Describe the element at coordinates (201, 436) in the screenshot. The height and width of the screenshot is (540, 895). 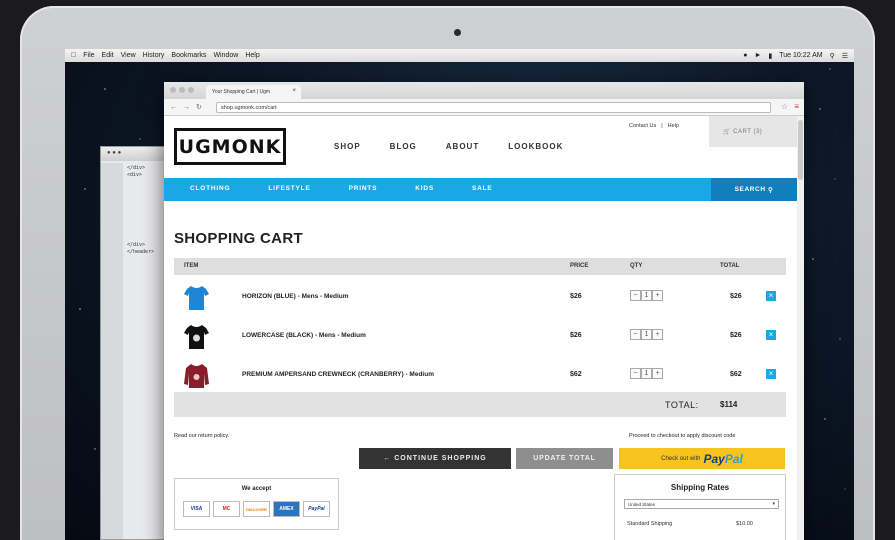
I see `return-policy-link: Read our return policy.` at that location.